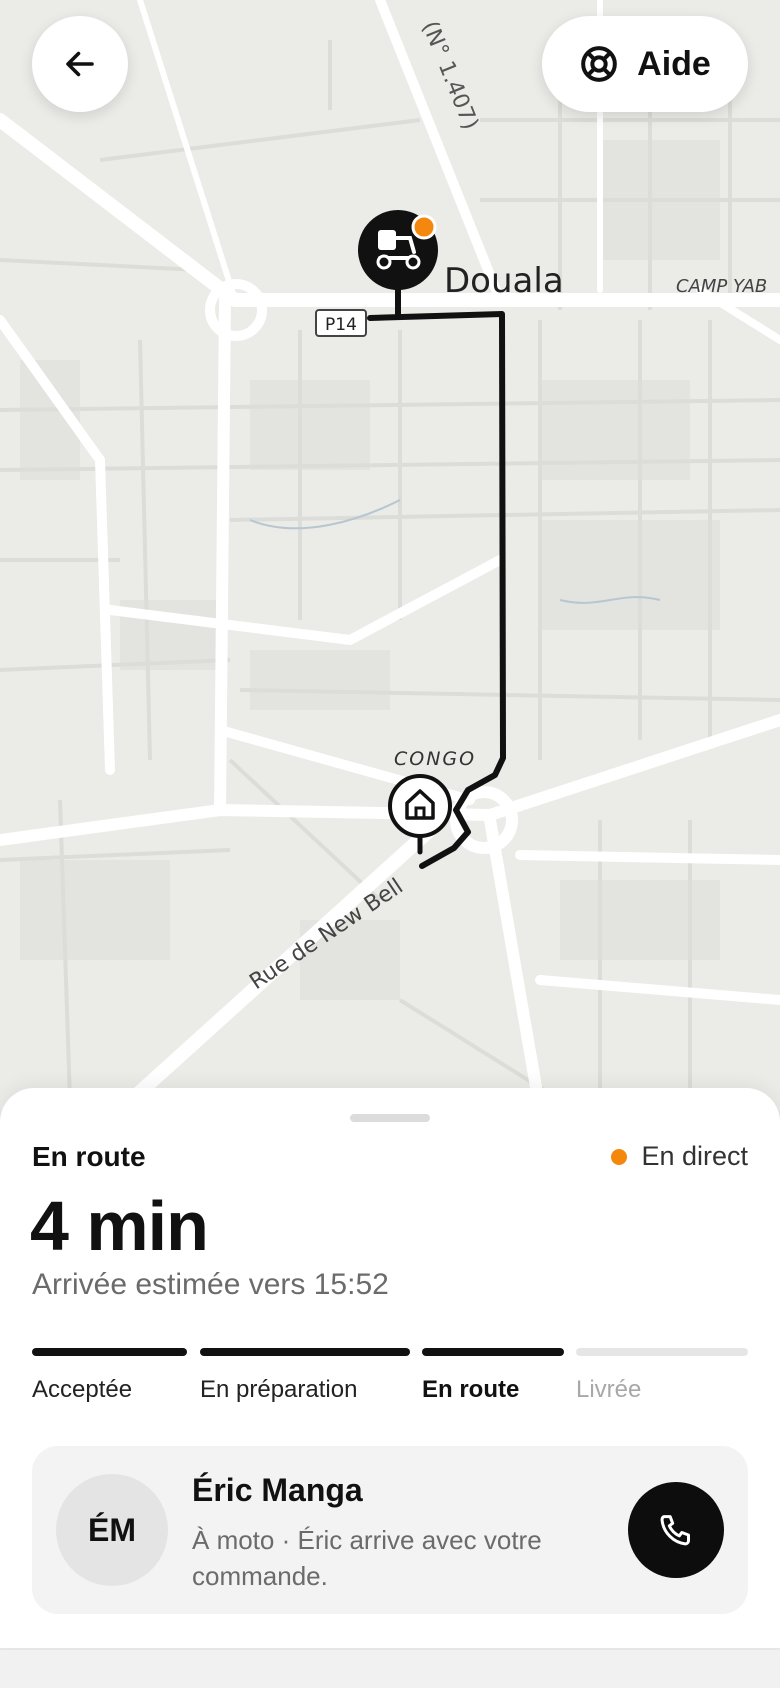 The width and height of the screenshot is (780, 1688). I want to click on help-button: Aide, so click(645, 64).